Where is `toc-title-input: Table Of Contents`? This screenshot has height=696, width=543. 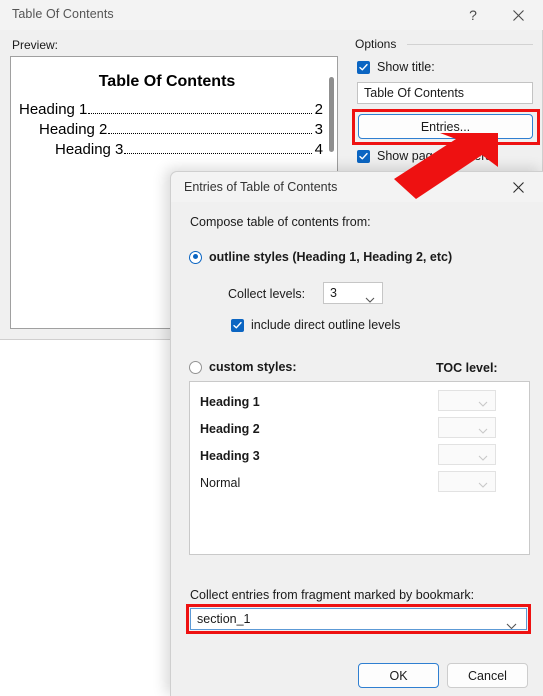 toc-title-input: Table Of Contents is located at coordinates (445, 93).